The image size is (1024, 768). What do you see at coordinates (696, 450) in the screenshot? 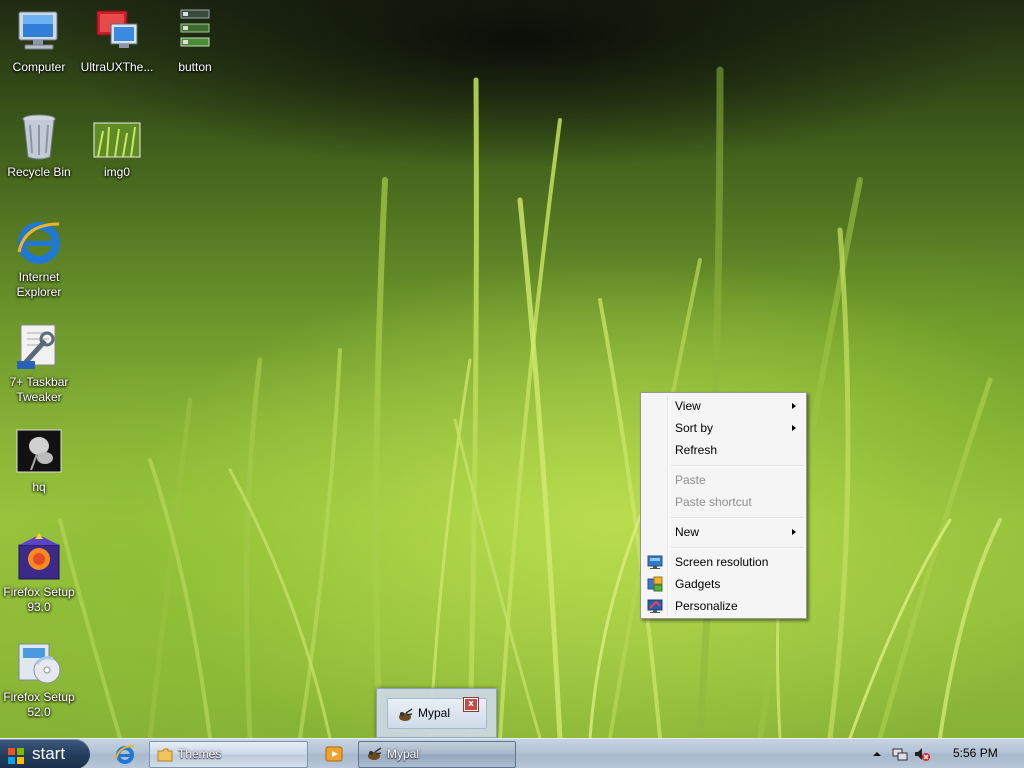
I see `menu-item-label: Refresh` at bounding box center [696, 450].